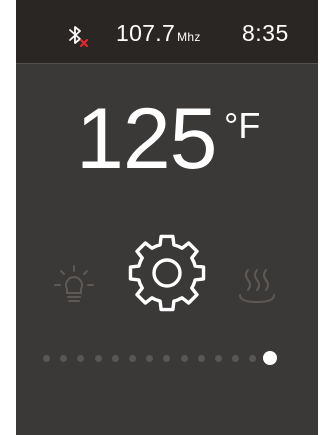 Image resolution: width=320 pixels, height=435 pixels. I want to click on frequency-value: 107.7, so click(146, 33).